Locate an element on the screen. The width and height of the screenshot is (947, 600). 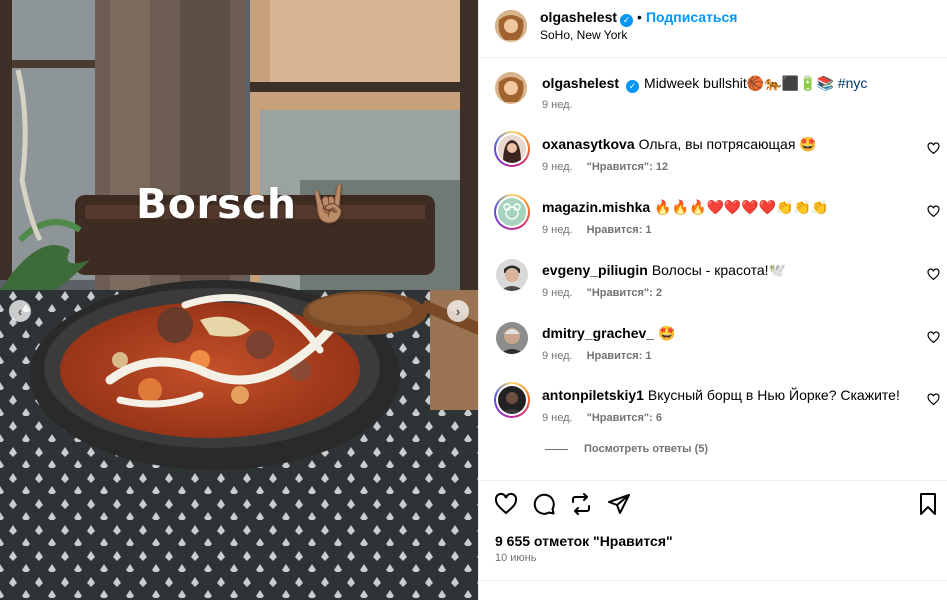
comment-text: Вкусный борщ в Нью Йорке? Скажите! is located at coordinates (773, 395).